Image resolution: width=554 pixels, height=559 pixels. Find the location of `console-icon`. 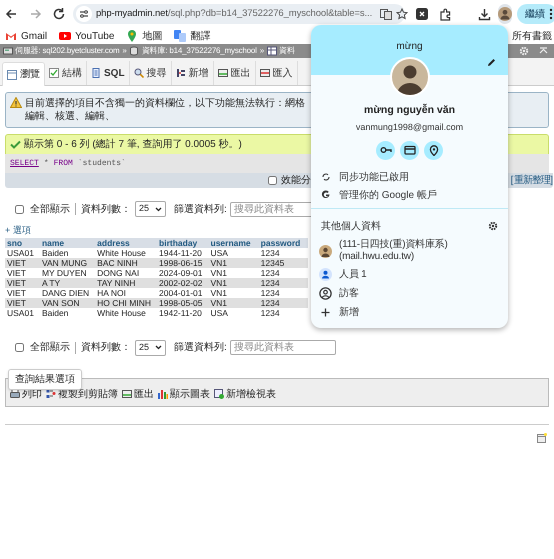

console-icon is located at coordinates (542, 437).